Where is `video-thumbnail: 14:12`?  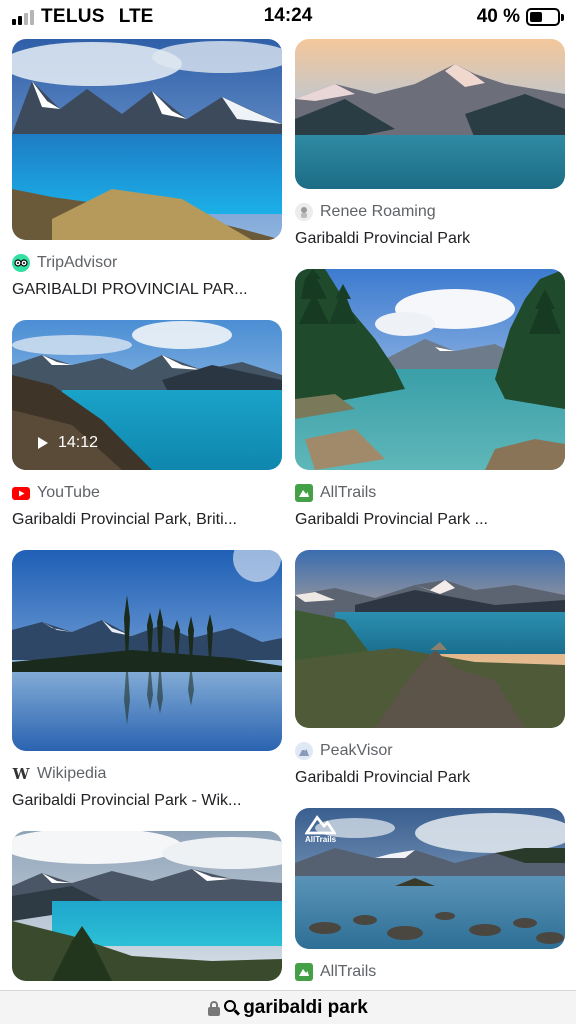 video-thumbnail: 14:12 is located at coordinates (147, 395).